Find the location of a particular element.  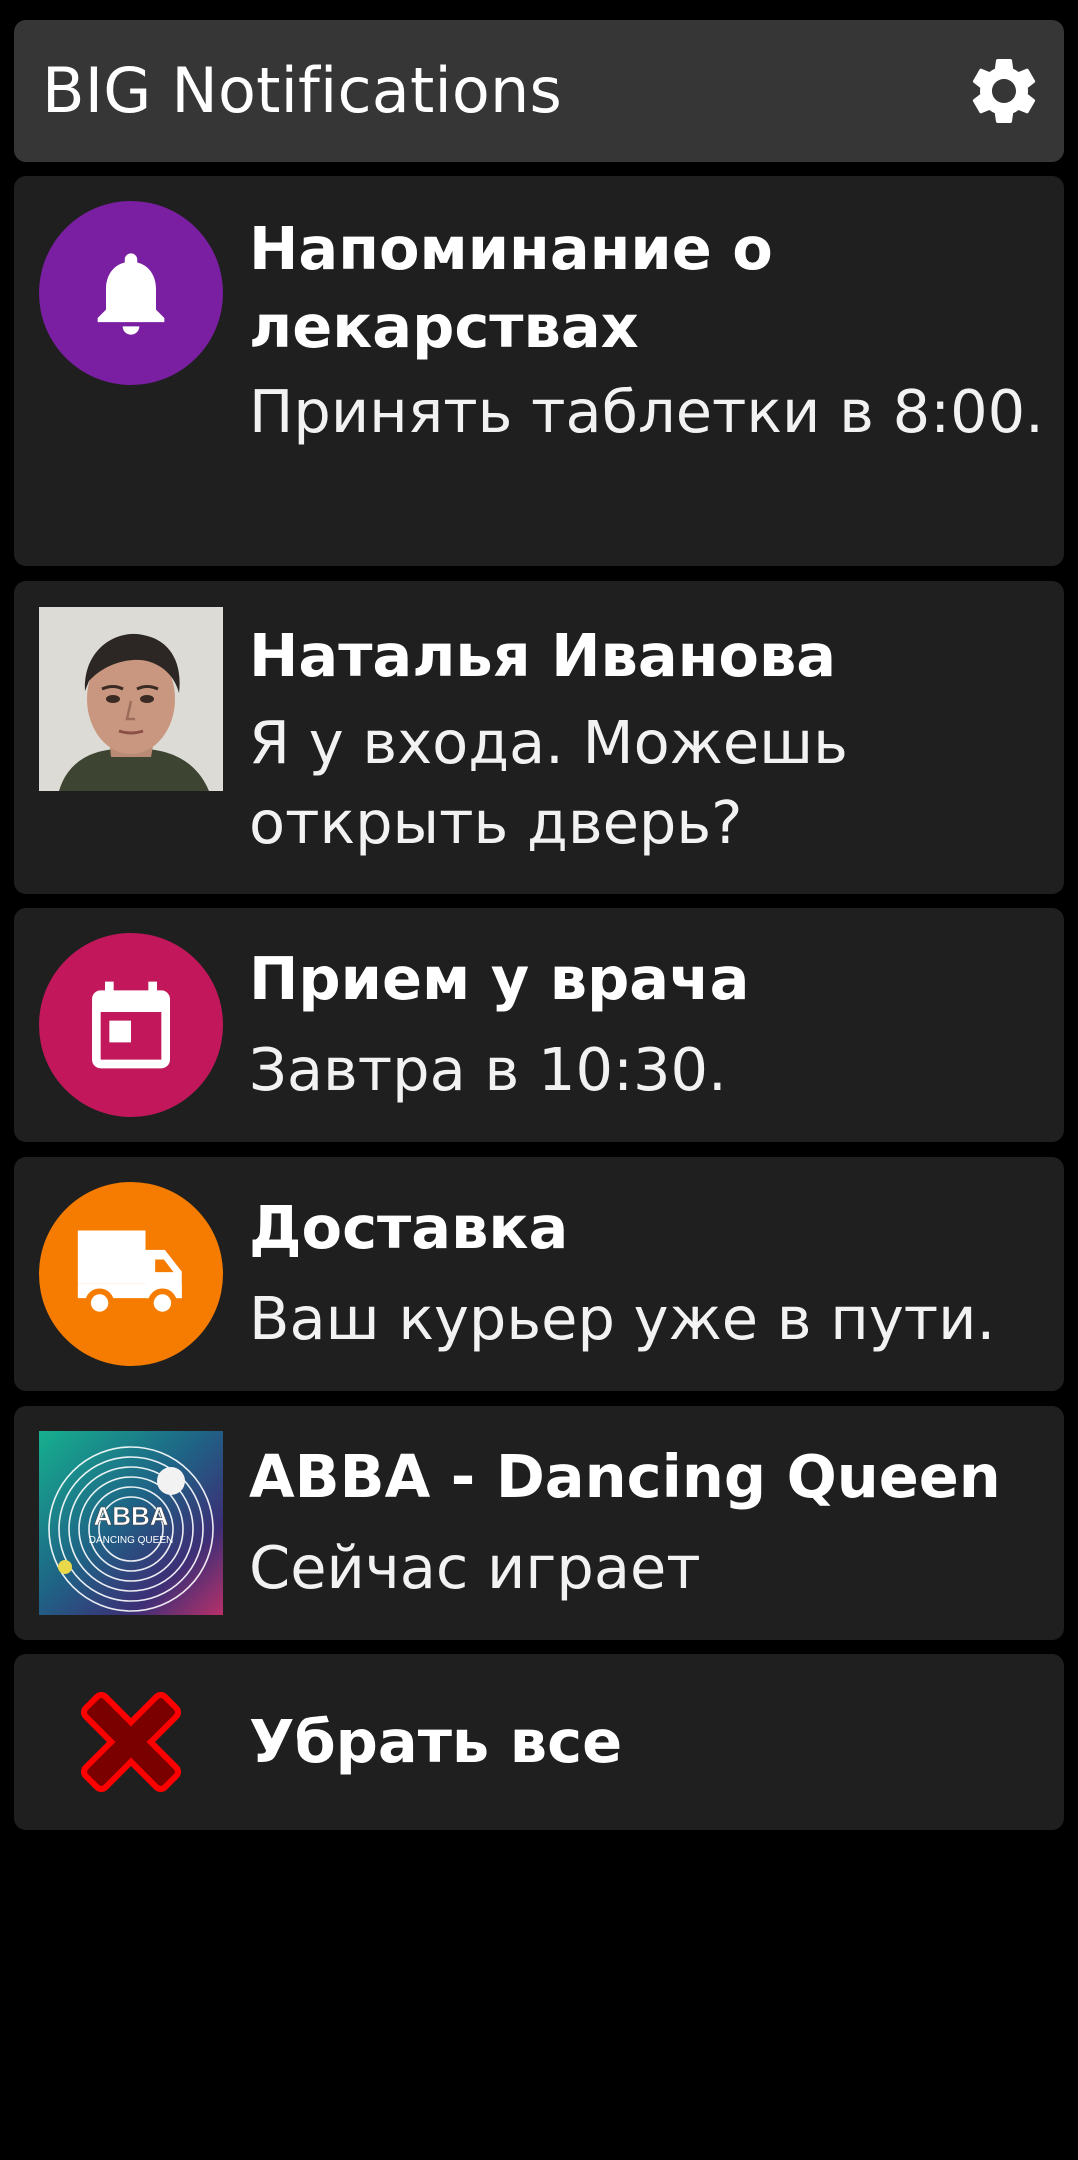

notification-title: Прием у врача is located at coordinates (499, 978).